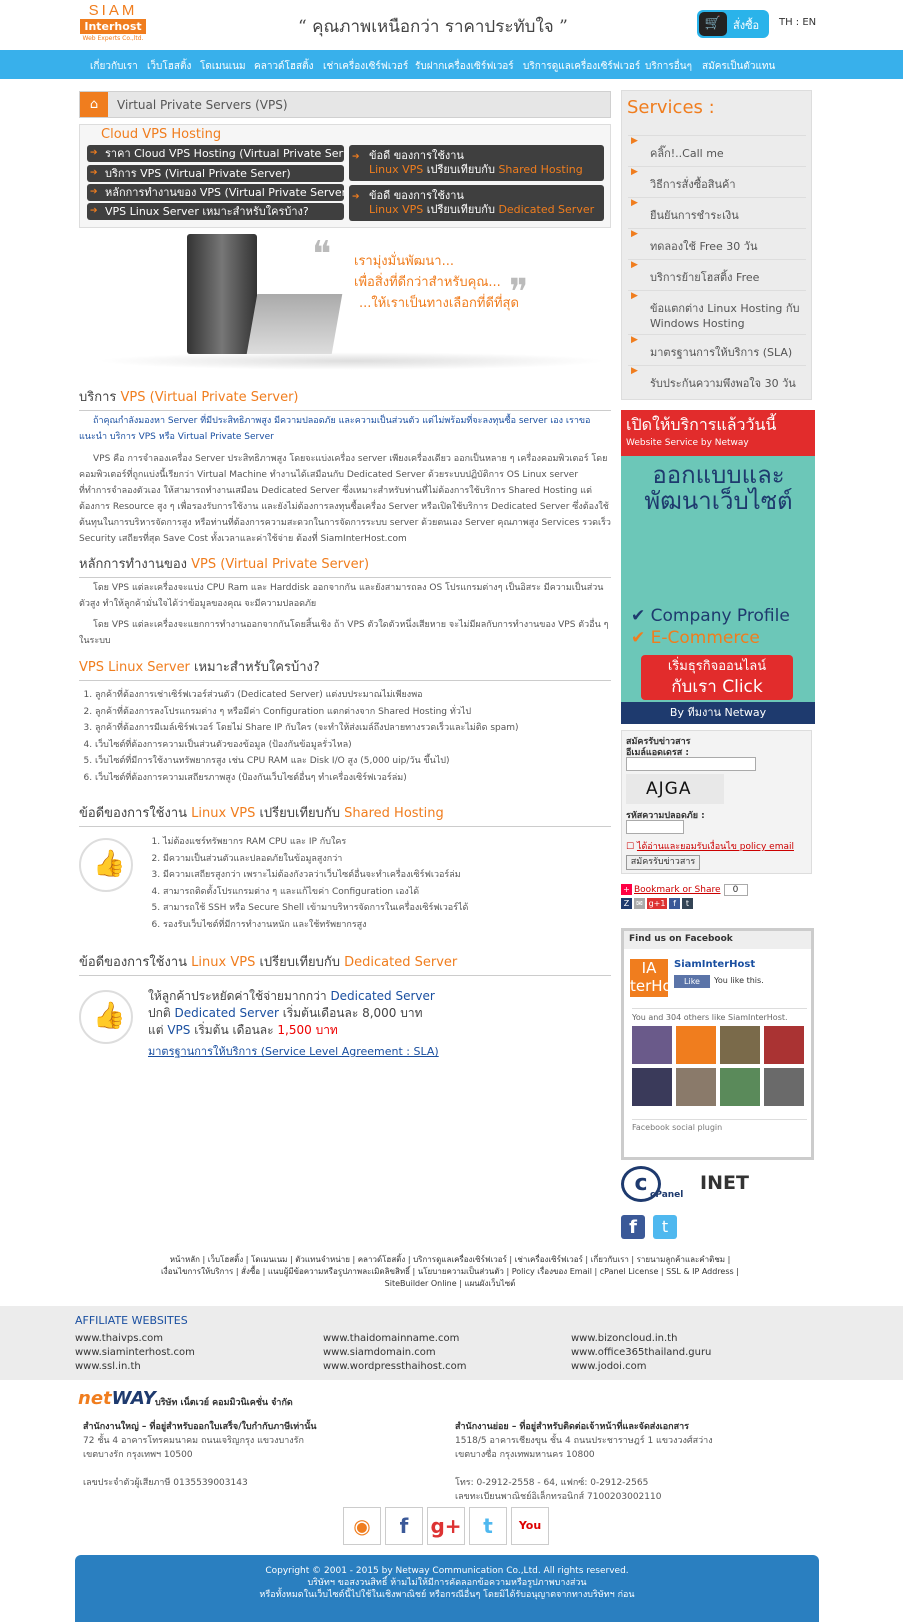  What do you see at coordinates (717, 380) in the screenshot?
I see `sidebar-item-guarantee: รับประกันความพึงพอใจ 30 วัน` at bounding box center [717, 380].